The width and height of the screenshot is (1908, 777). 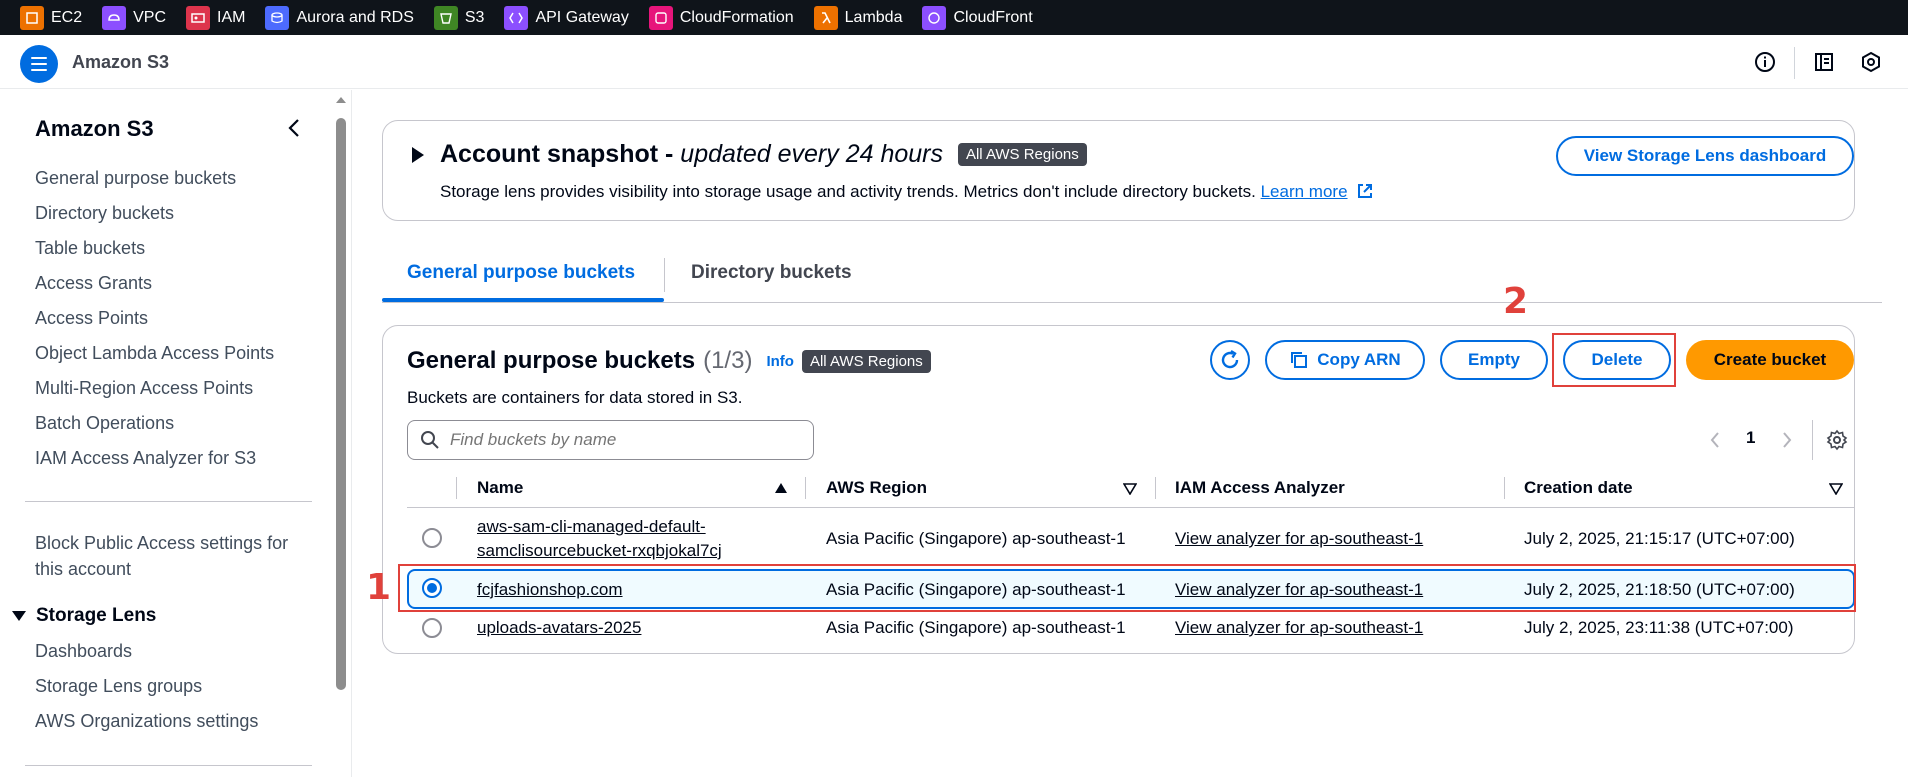 I want to click on refresh-icon, so click(x=1230, y=359).